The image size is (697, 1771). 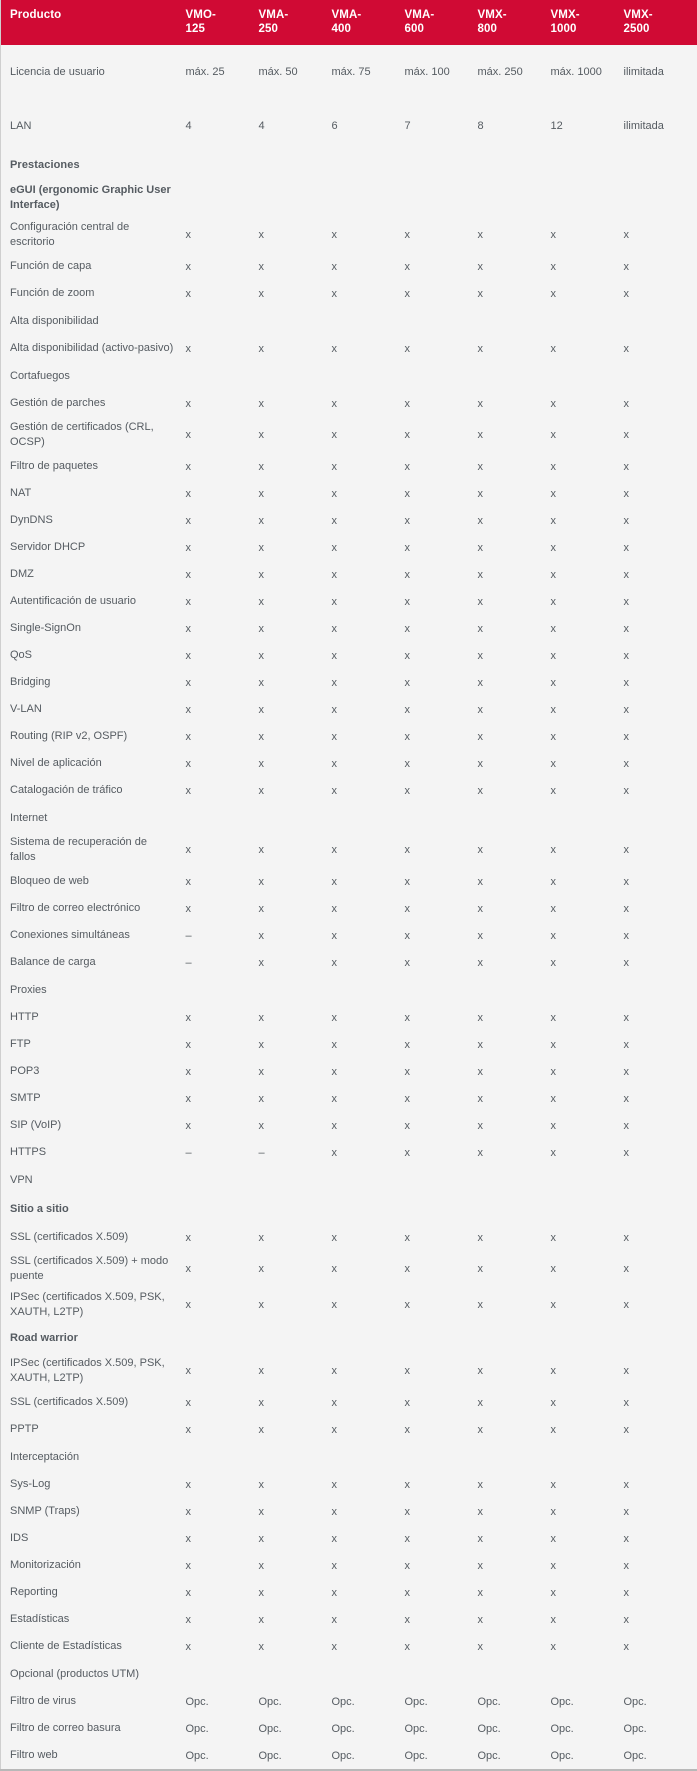 I want to click on cell-value: –, so click(x=222, y=935).